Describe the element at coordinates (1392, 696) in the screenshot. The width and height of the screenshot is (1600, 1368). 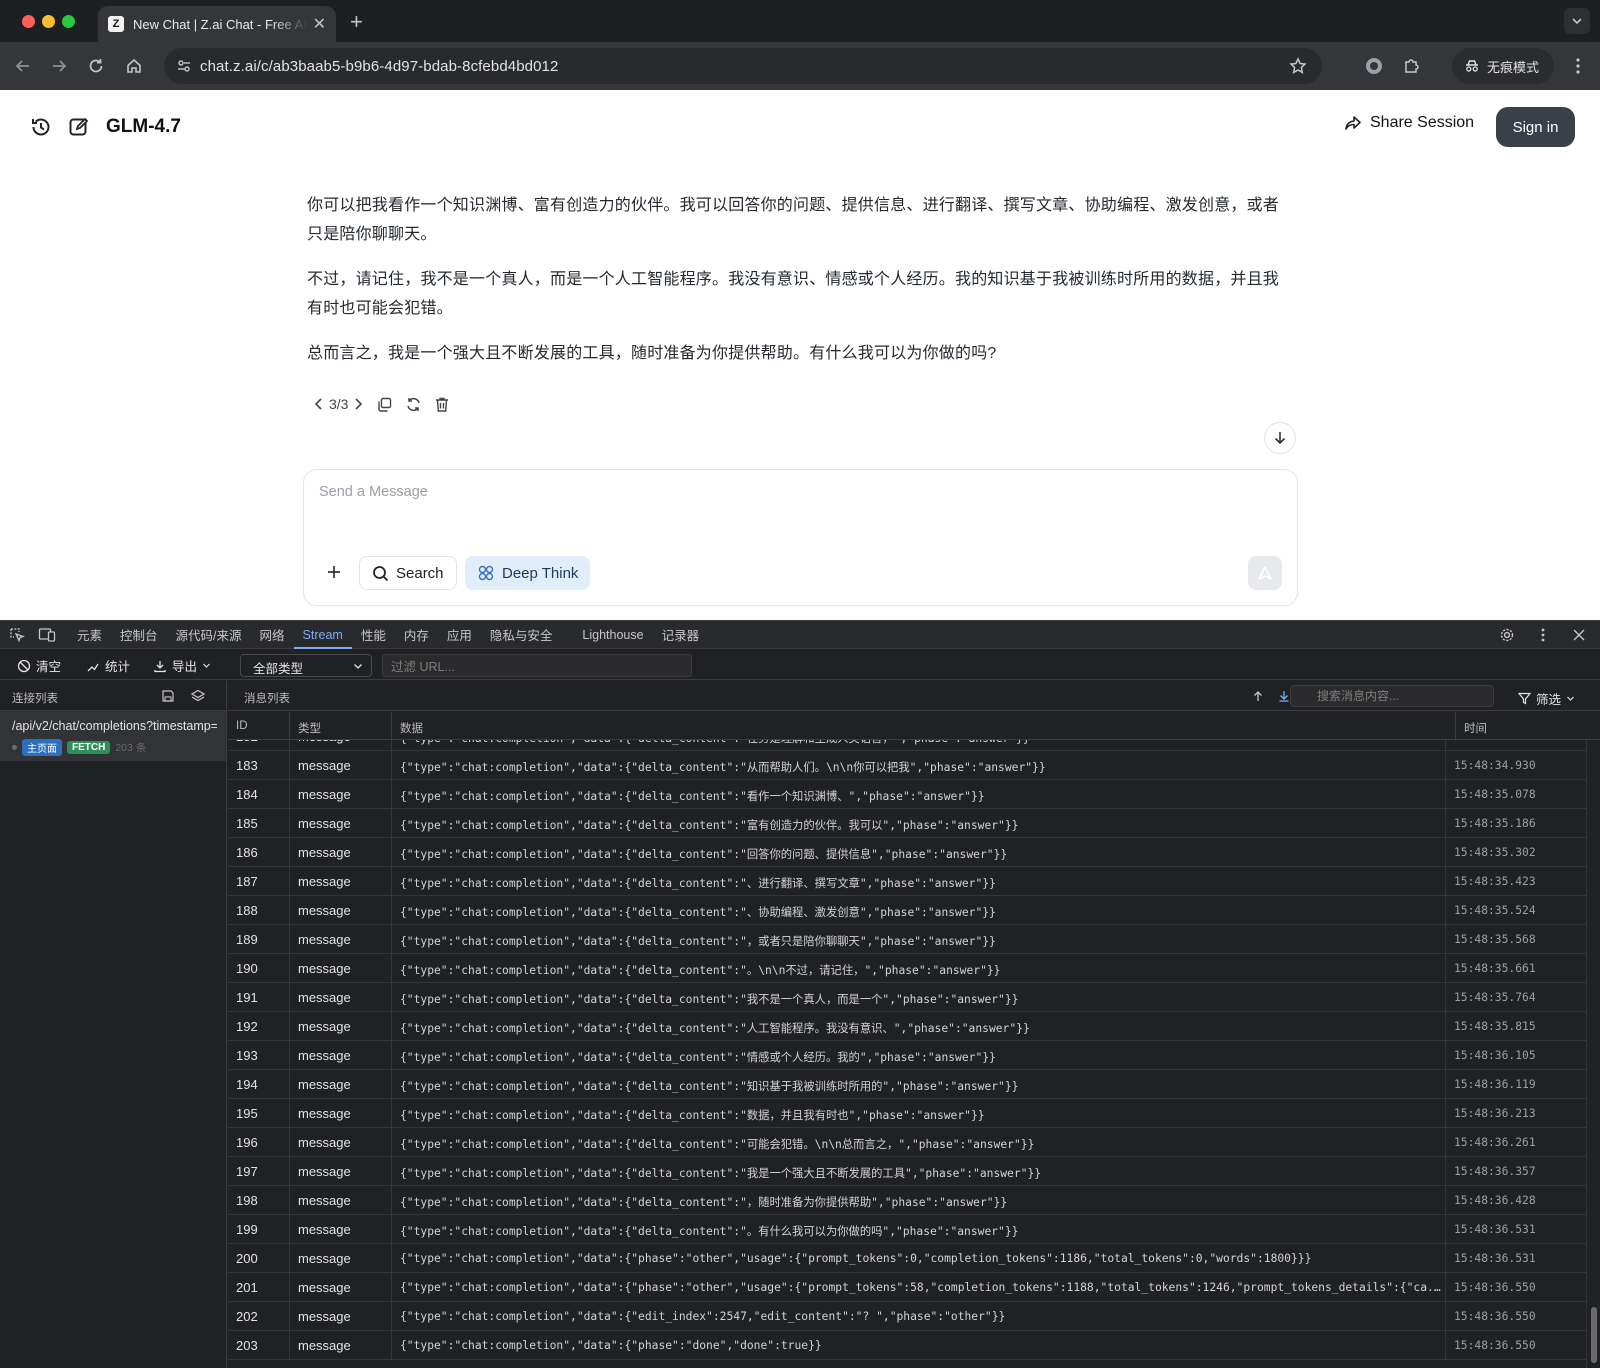
I see `message-search-input` at that location.